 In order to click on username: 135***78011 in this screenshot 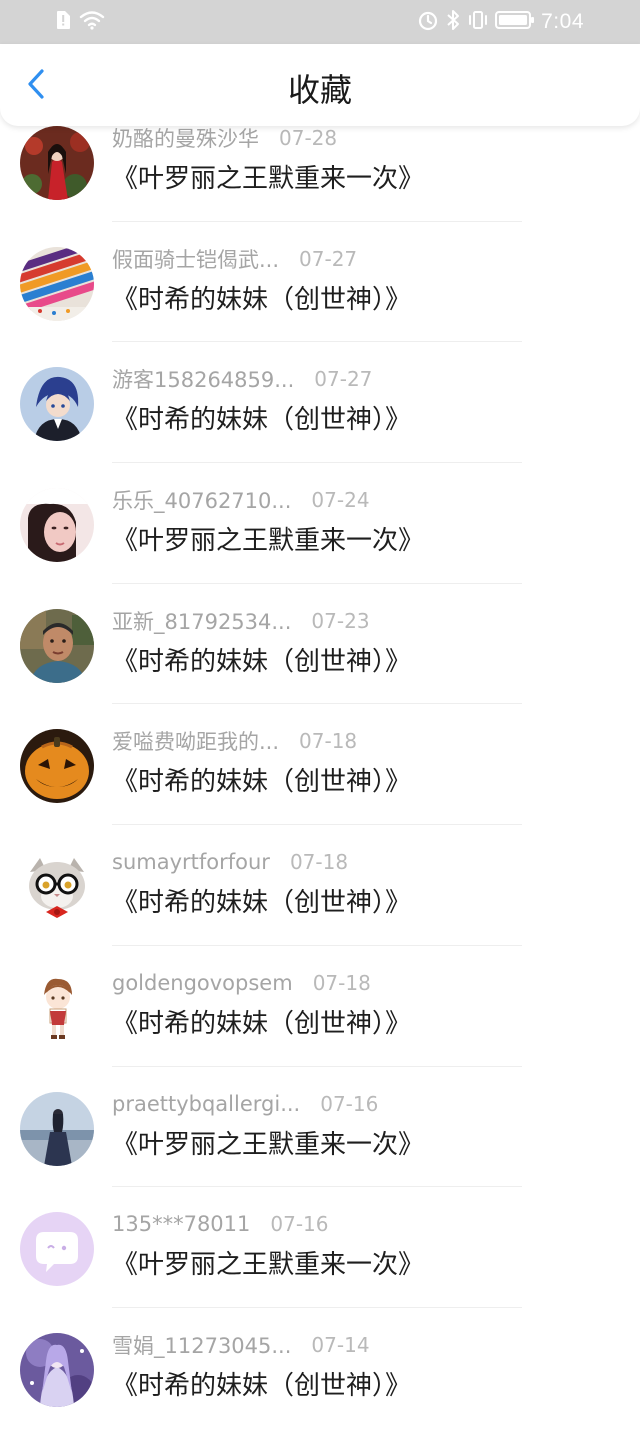, I will do `click(181, 1224)`.